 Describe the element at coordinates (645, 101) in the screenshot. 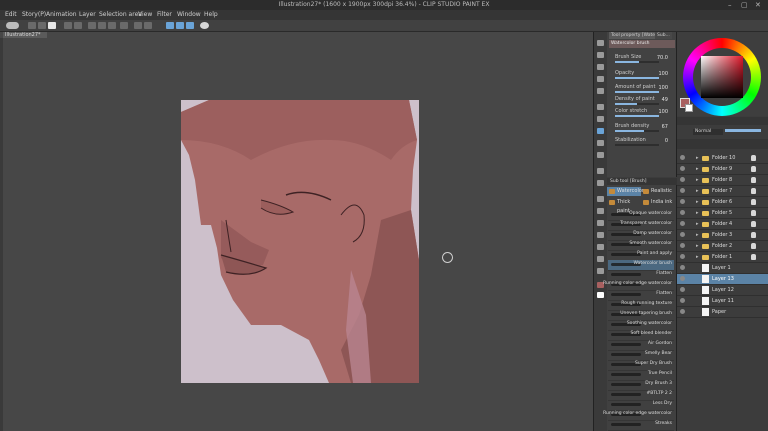

I see `density-of-paint-row: Density of paint 49` at that location.